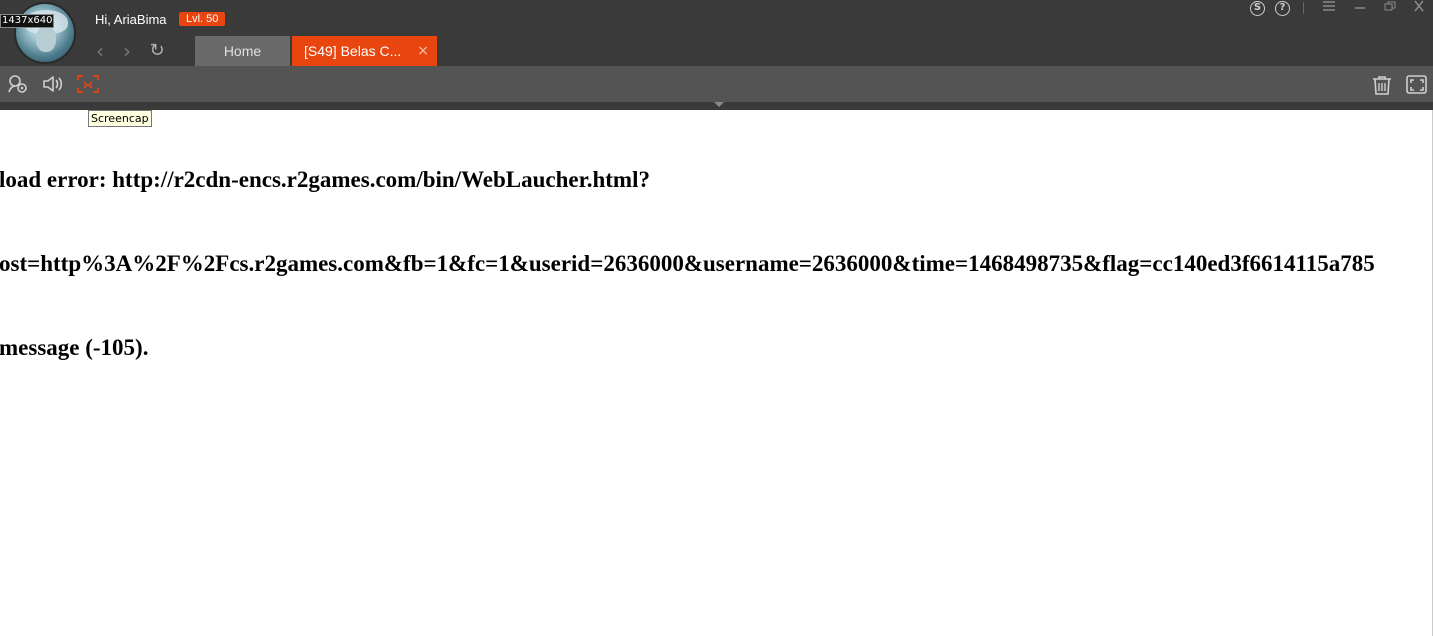 The image size is (1433, 636). I want to click on coin-icon: S, so click(1257, 8).